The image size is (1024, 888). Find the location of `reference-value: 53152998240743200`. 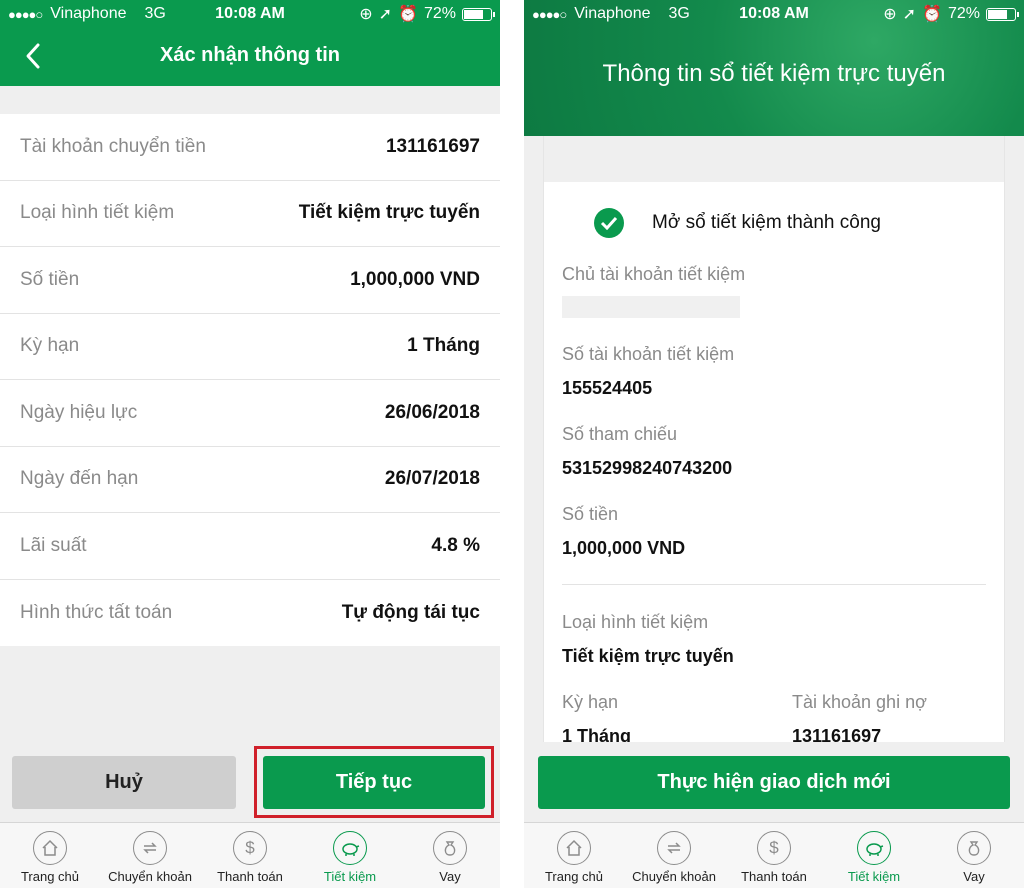

reference-value: 53152998240743200 is located at coordinates (647, 468).